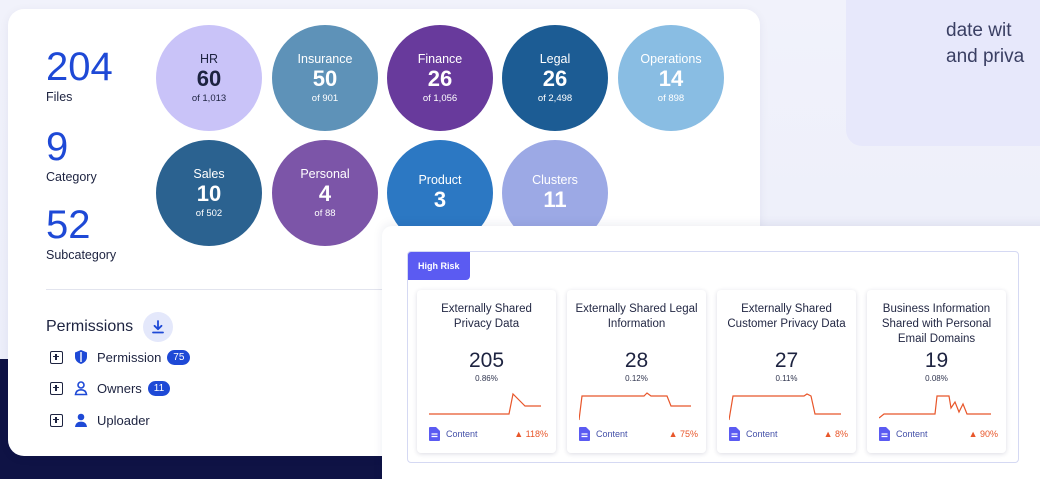 The width and height of the screenshot is (1040, 479). I want to click on trend-indicator: ▲ 75%, so click(683, 434).